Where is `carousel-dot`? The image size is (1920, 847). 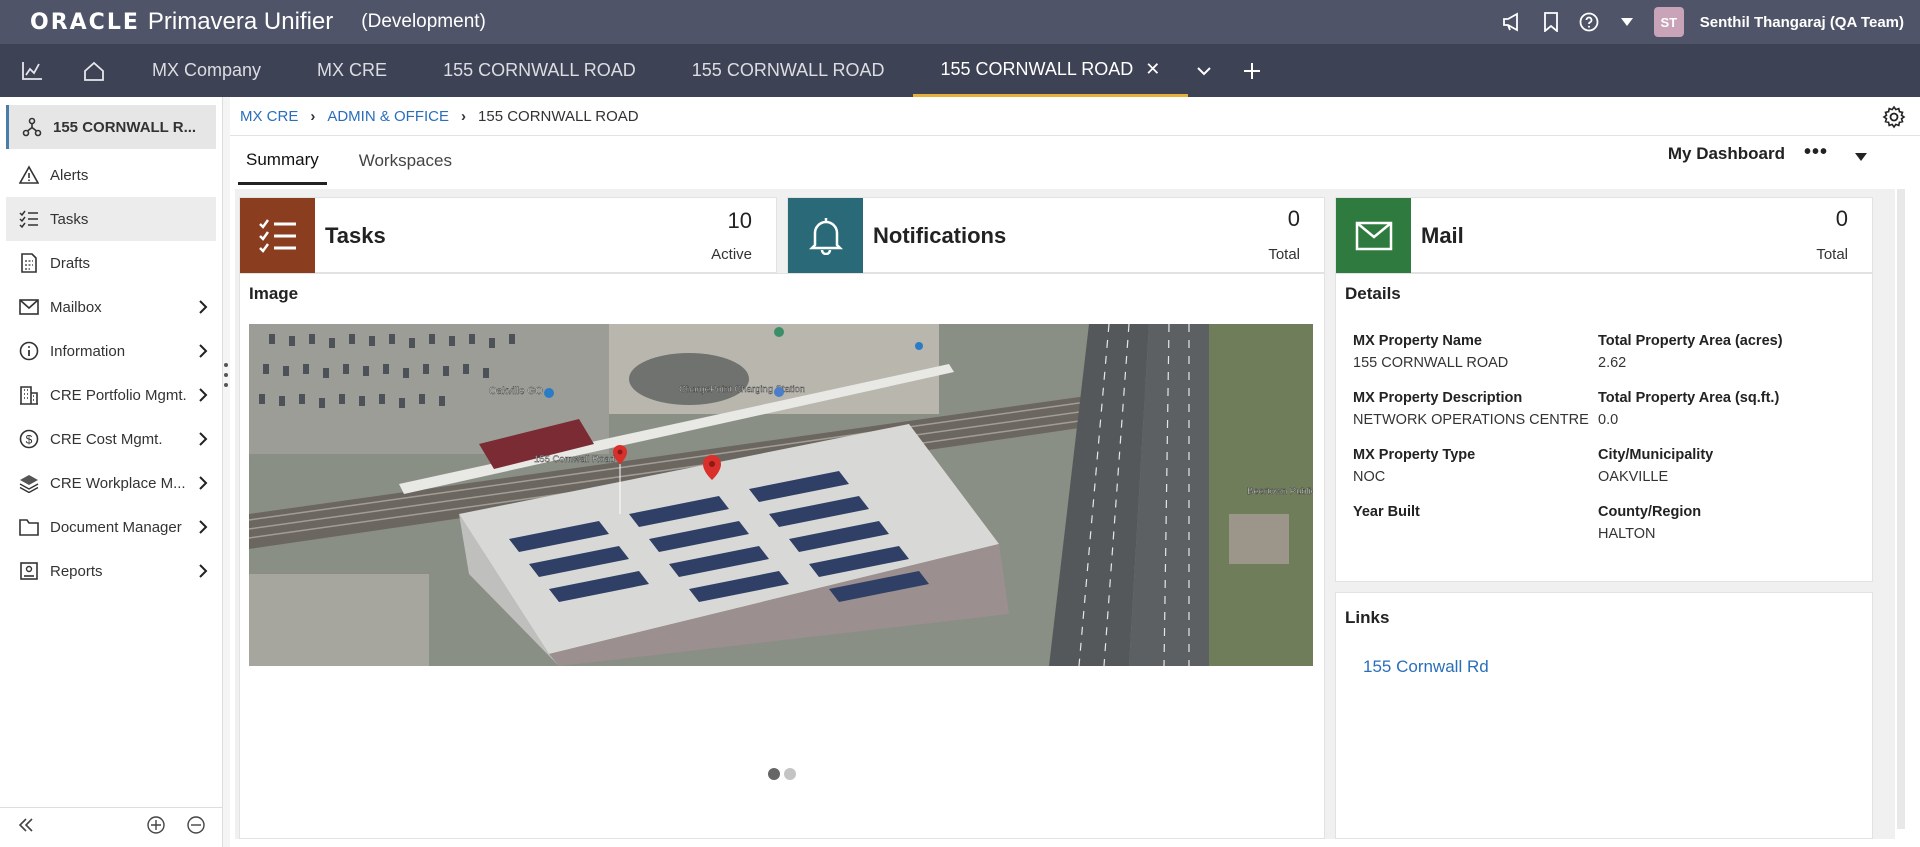
carousel-dot is located at coordinates (790, 774).